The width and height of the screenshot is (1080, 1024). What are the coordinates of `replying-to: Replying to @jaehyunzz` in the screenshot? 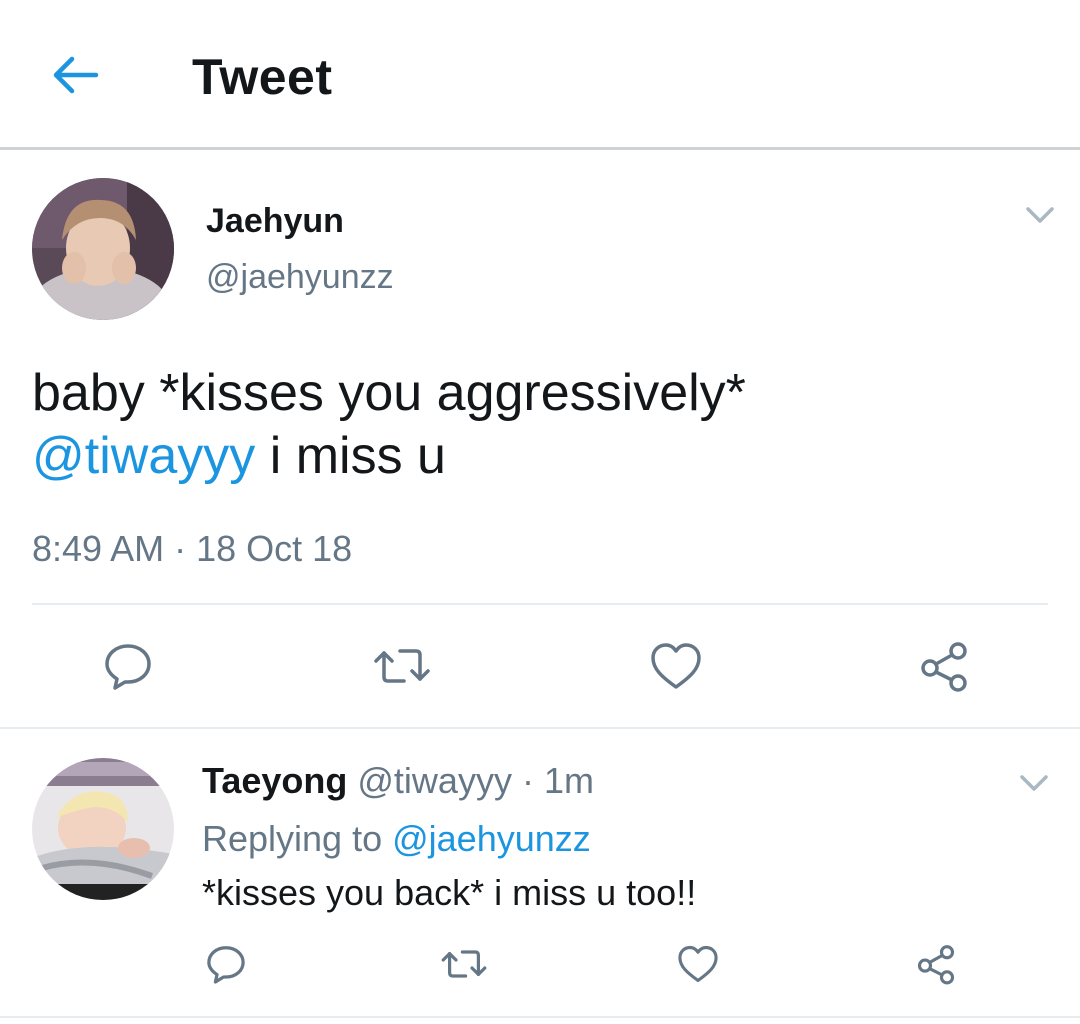 It's located at (396, 839).